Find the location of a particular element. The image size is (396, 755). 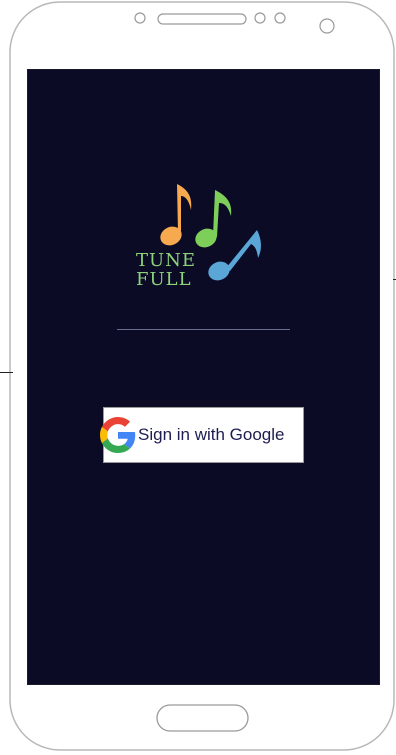

google-signin-label: Sign in with Google is located at coordinates (211, 434).